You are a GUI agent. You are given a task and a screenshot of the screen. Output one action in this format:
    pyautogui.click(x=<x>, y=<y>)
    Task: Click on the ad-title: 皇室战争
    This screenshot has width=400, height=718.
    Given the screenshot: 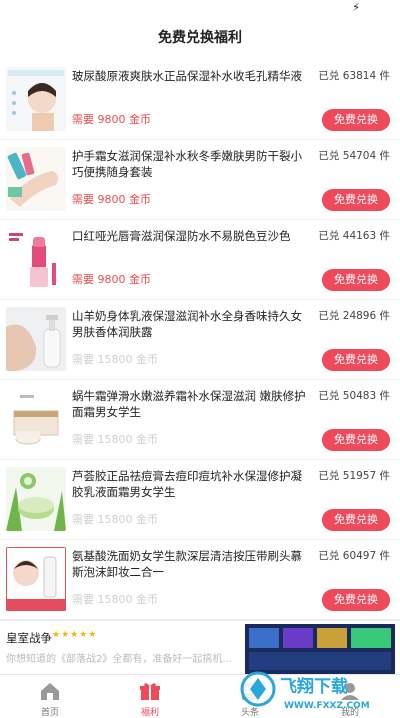 What is the action you would take?
    pyautogui.click(x=29, y=638)
    